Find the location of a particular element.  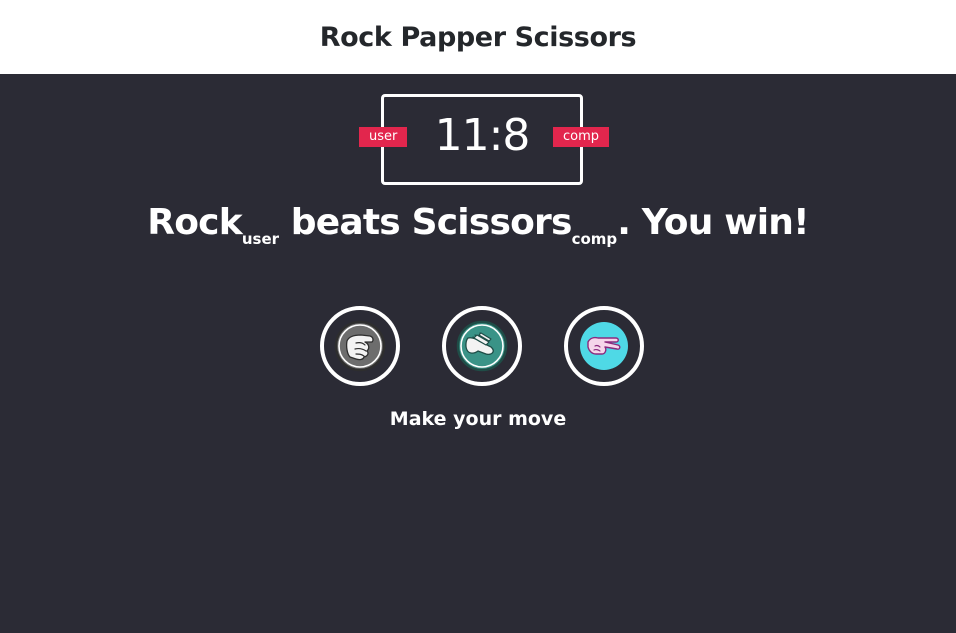

result-outcome: . You win! is located at coordinates (713, 222).